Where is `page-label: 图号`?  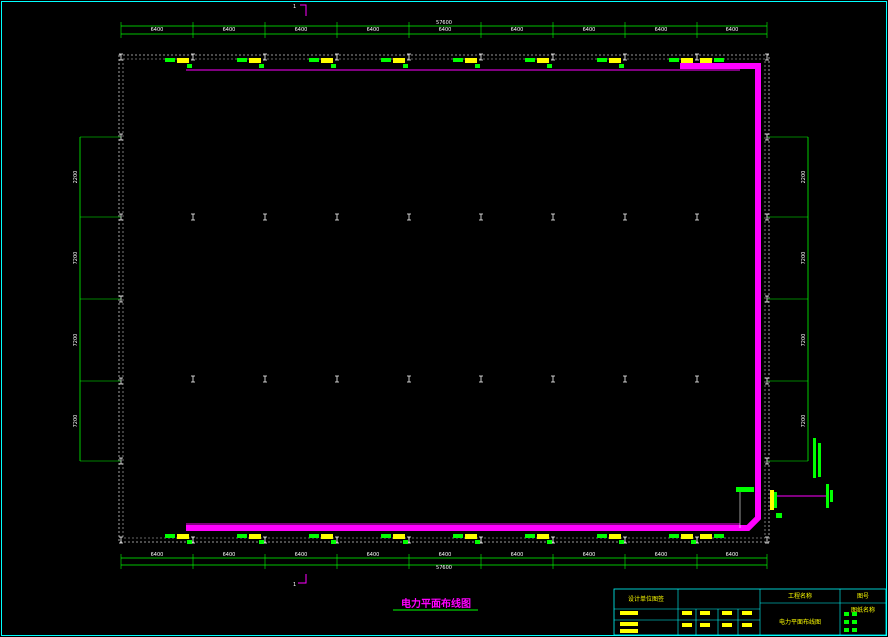 page-label: 图号 is located at coordinates (863, 596).